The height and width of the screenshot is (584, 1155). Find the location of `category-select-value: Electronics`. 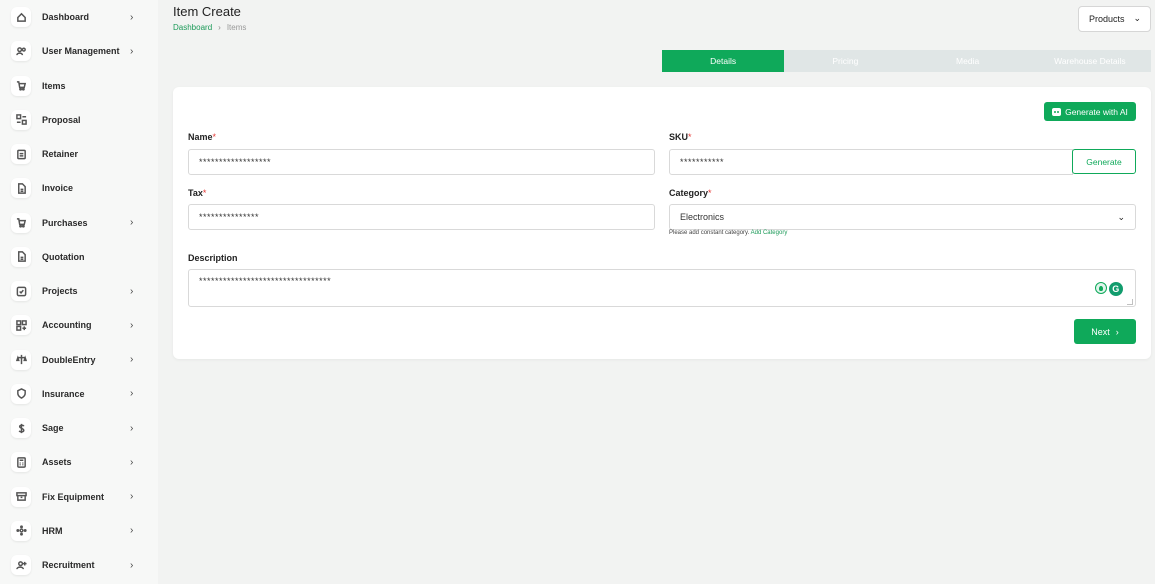

category-select-value: Electronics is located at coordinates (702, 217).